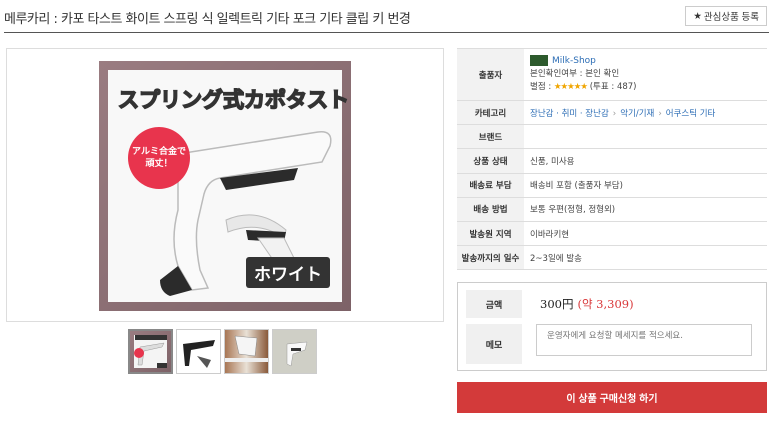 This screenshot has height=431, width=773. I want to click on price-row: 금액 300円 (약 3,309), so click(612, 304).